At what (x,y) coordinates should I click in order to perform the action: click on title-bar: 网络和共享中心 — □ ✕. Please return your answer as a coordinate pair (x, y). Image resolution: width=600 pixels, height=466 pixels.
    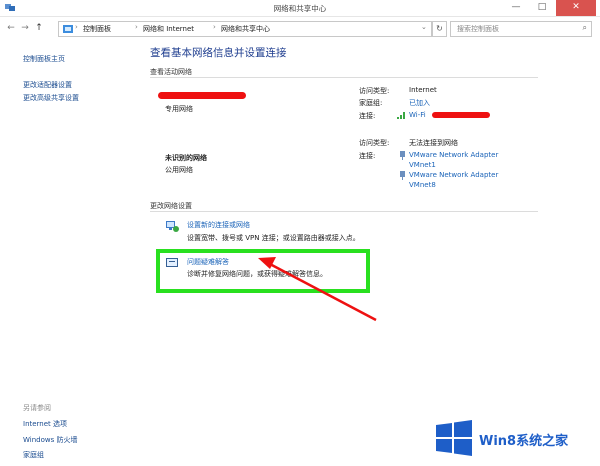
    Looking at the image, I should click on (300, 8).